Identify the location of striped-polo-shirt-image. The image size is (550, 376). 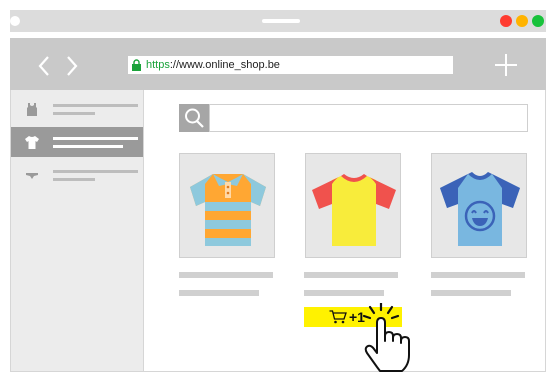
(228, 210).